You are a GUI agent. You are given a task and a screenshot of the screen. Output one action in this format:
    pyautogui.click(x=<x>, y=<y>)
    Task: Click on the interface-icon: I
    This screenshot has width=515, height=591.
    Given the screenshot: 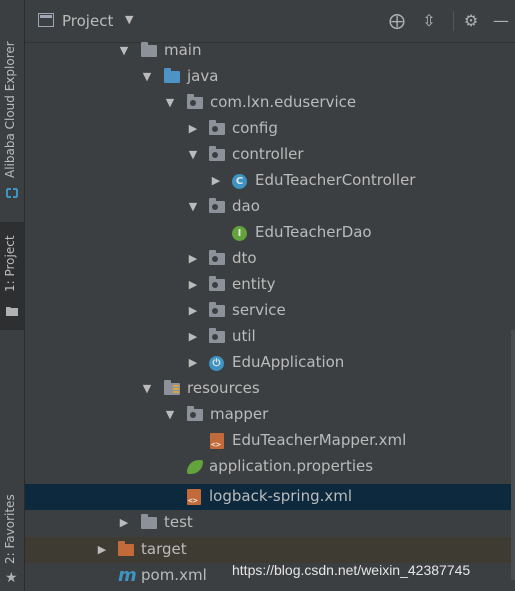 What is the action you would take?
    pyautogui.click(x=241, y=233)
    